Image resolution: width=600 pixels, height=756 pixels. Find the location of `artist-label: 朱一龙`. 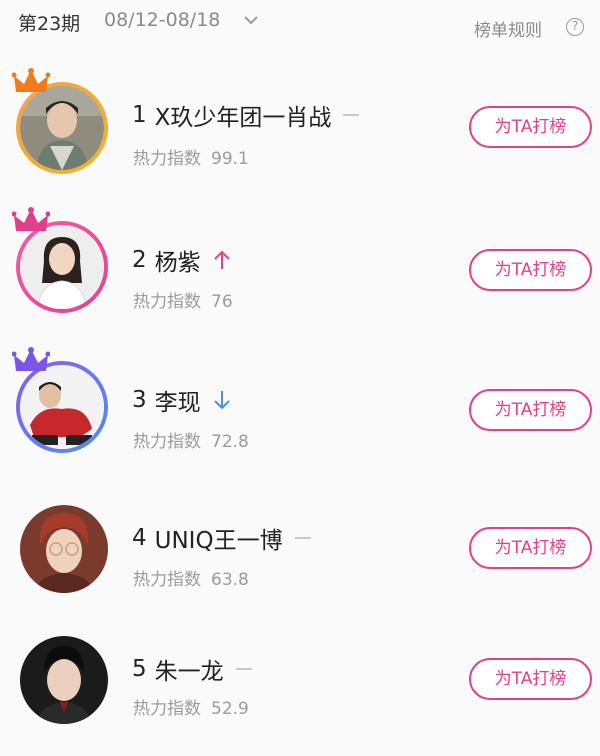

artist-label: 朱一龙 is located at coordinates (189, 672).